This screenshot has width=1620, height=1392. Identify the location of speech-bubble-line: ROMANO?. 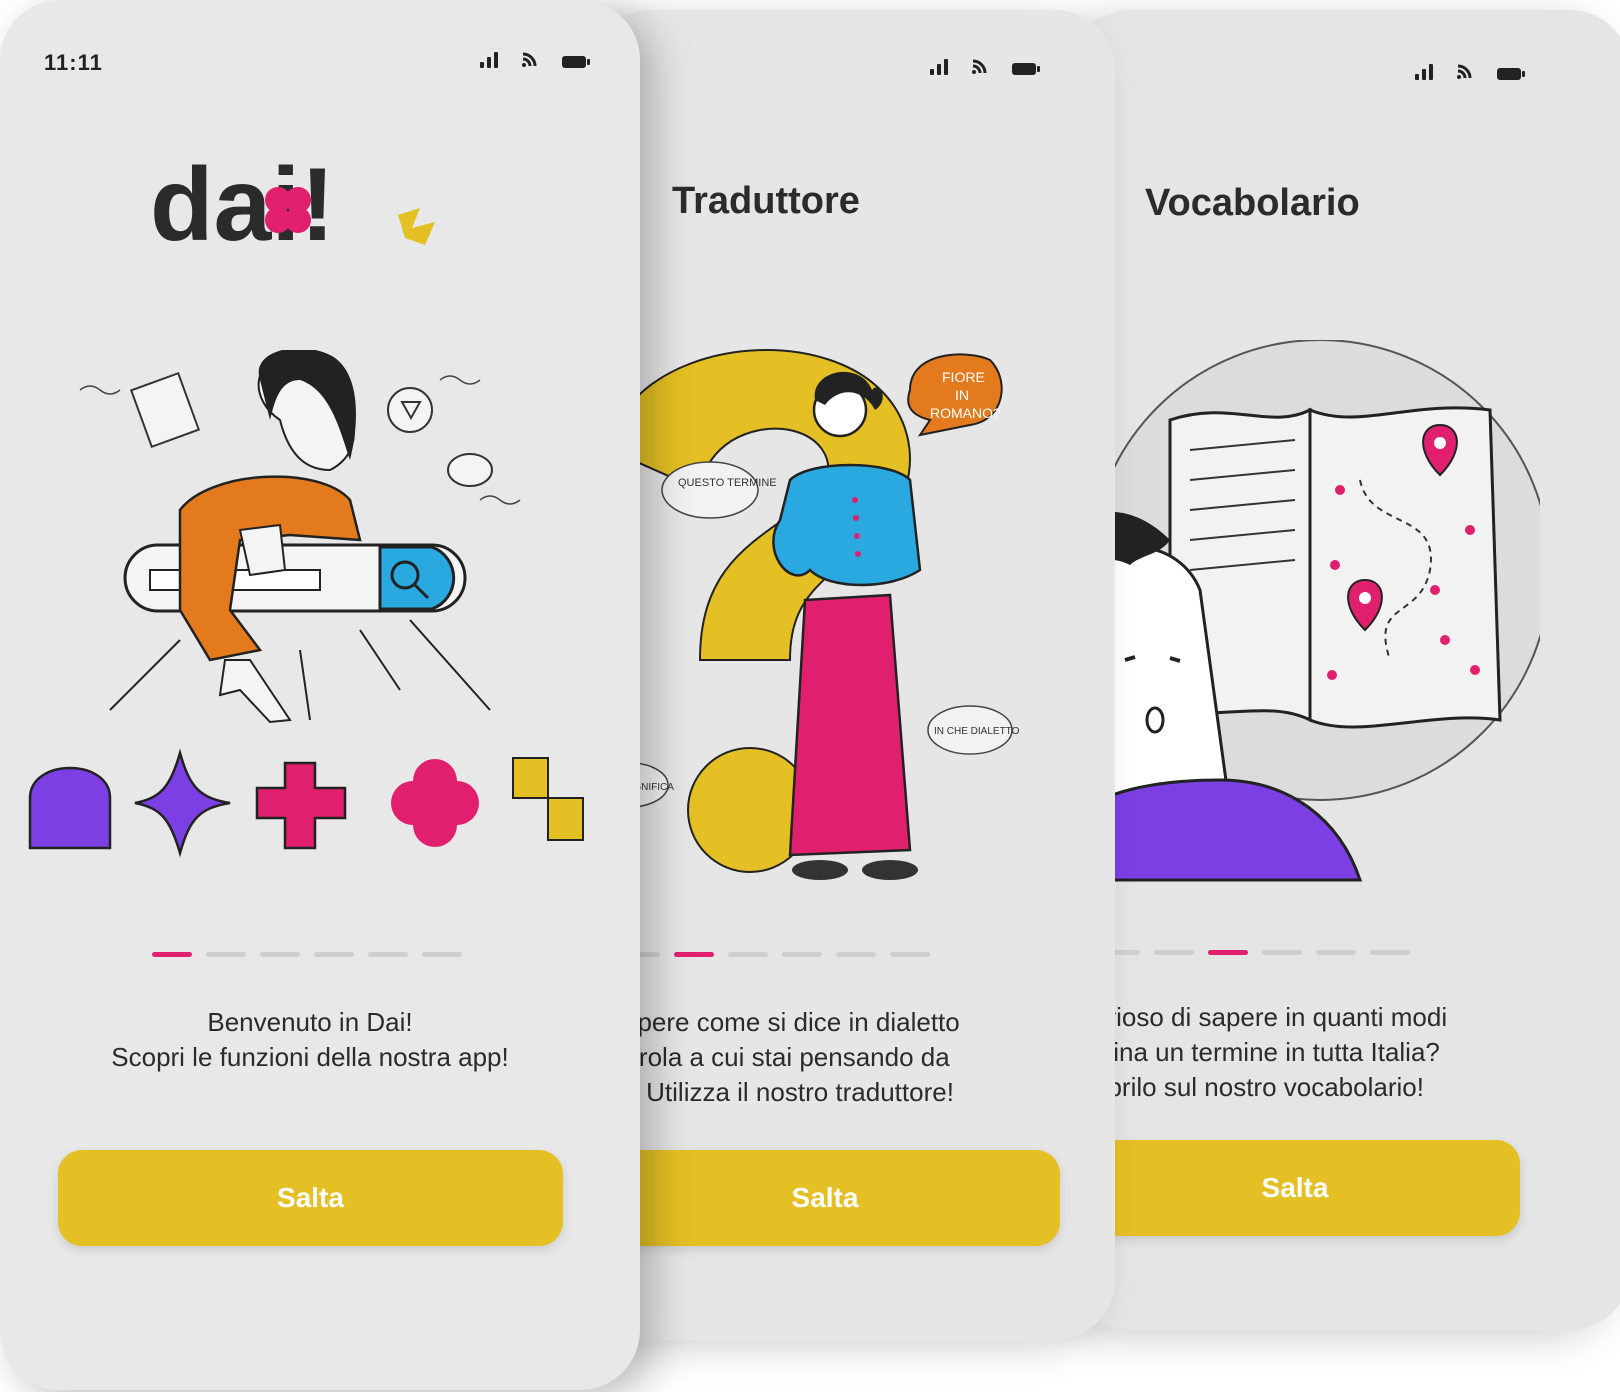
(965, 413).